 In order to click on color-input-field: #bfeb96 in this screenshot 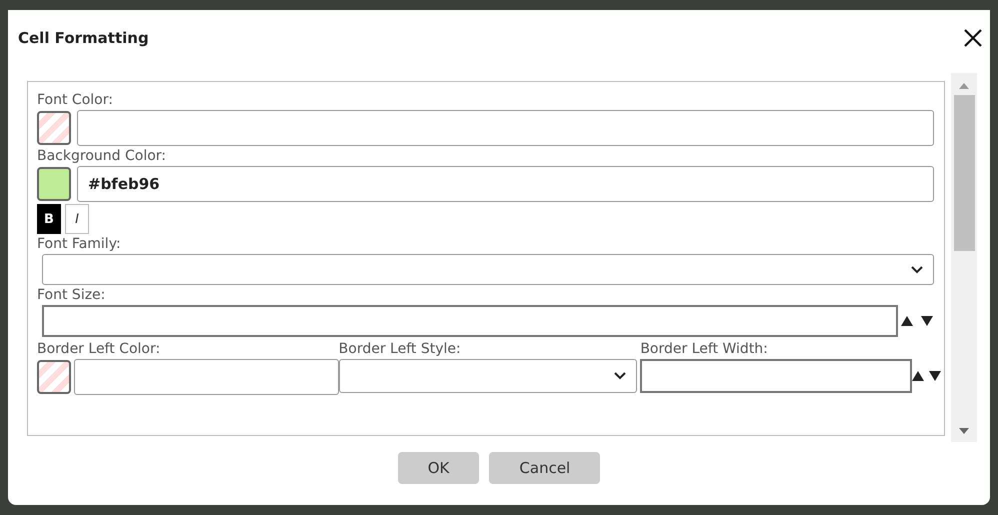, I will do `click(505, 184)`.